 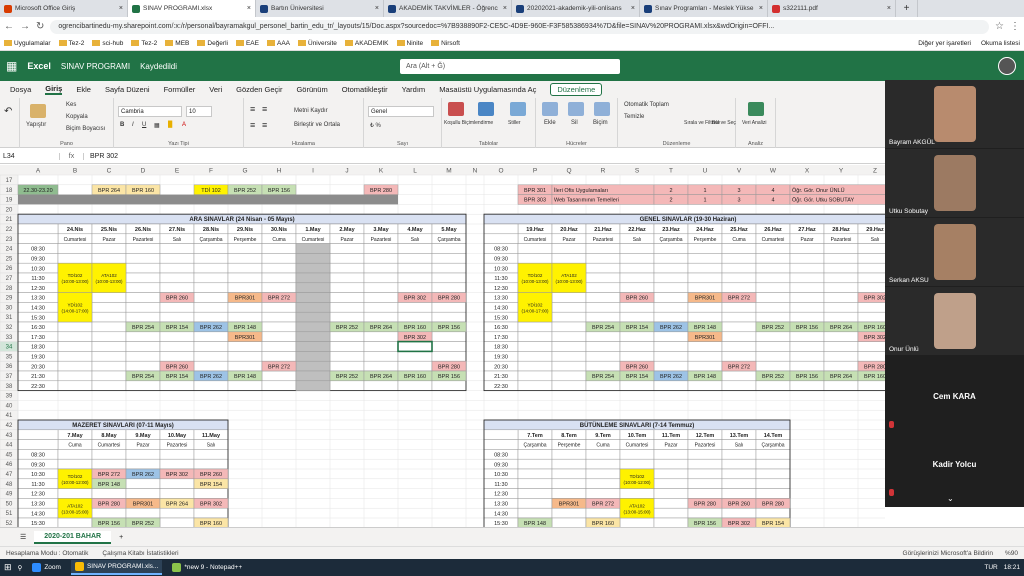 I want to click on browser-tab: SINAV PROGRAMI.xlsx ×, so click(x=192, y=8).